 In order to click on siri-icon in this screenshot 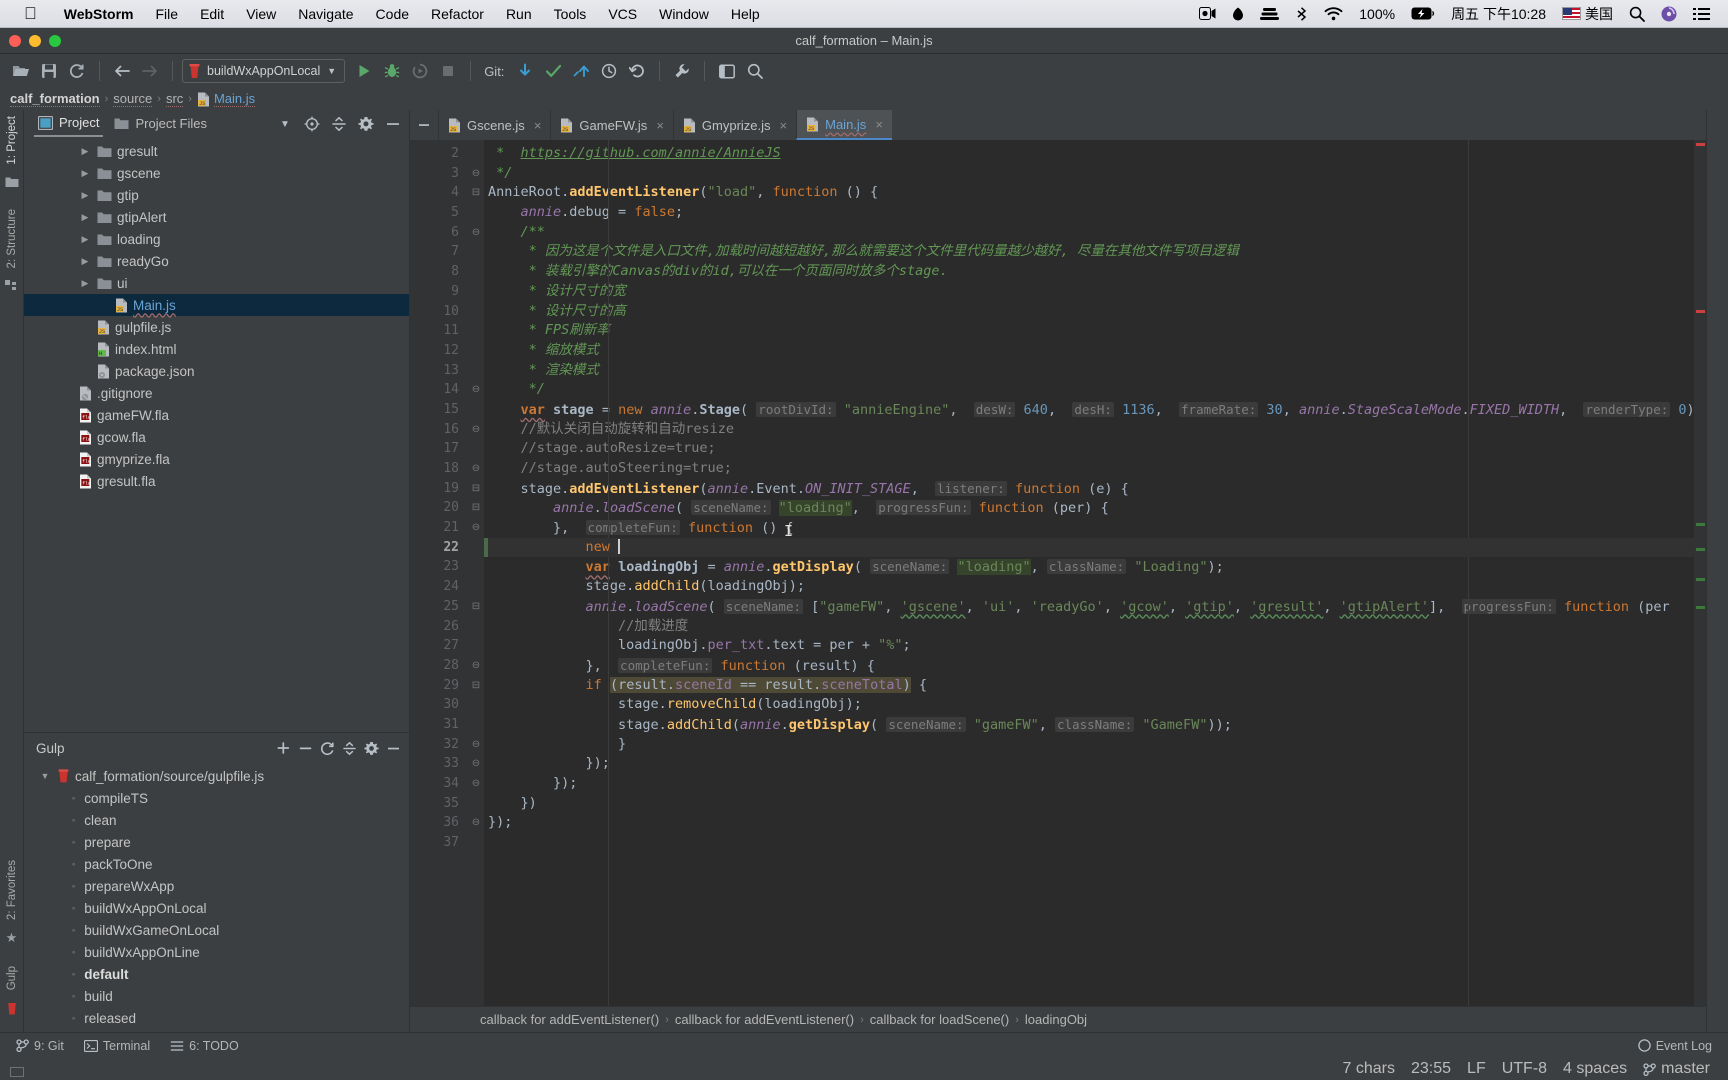, I will do `click(1669, 14)`.